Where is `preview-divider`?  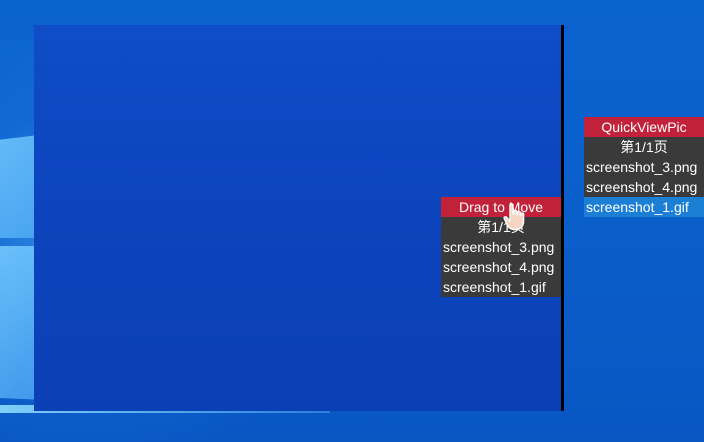
preview-divider is located at coordinates (562, 218).